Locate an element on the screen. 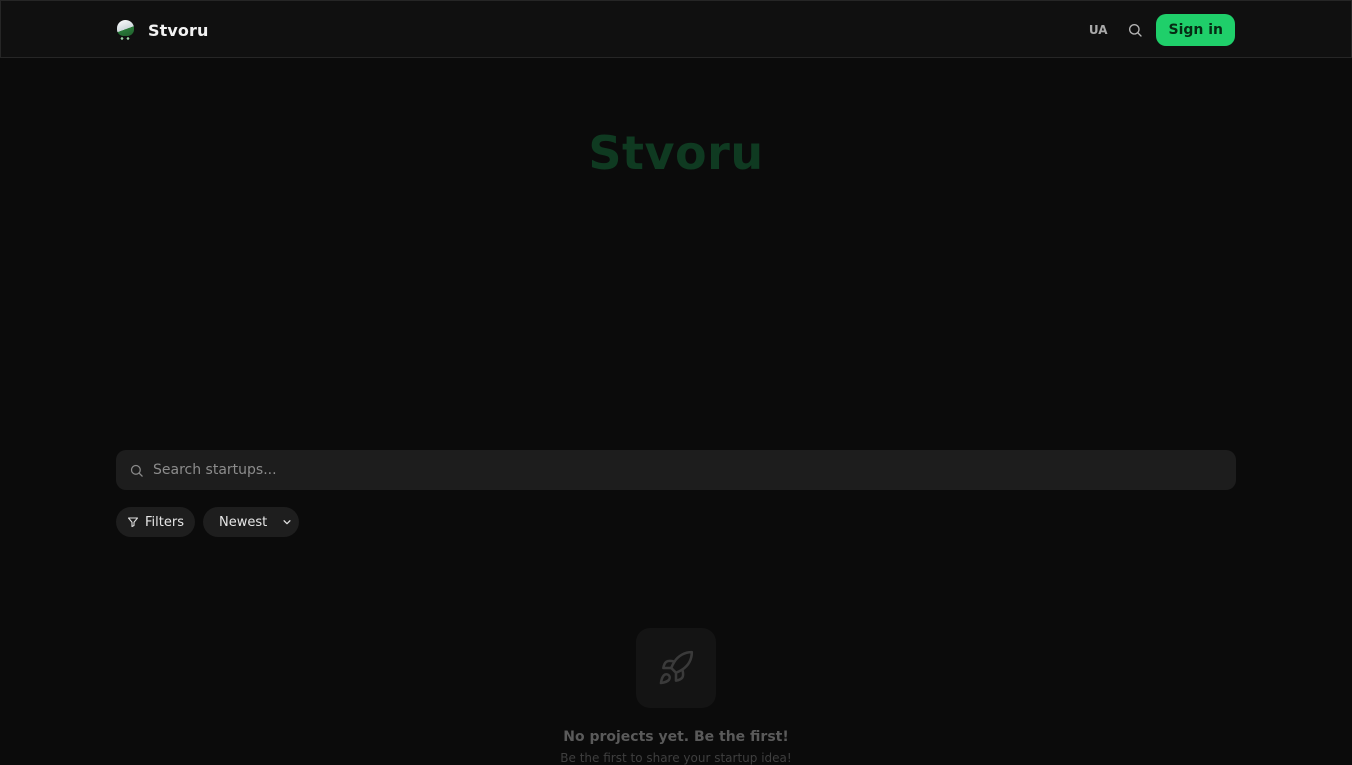 Image resolution: width=1352 pixels, height=765 pixels. filters-row: Filters Newest is located at coordinates (207, 522).